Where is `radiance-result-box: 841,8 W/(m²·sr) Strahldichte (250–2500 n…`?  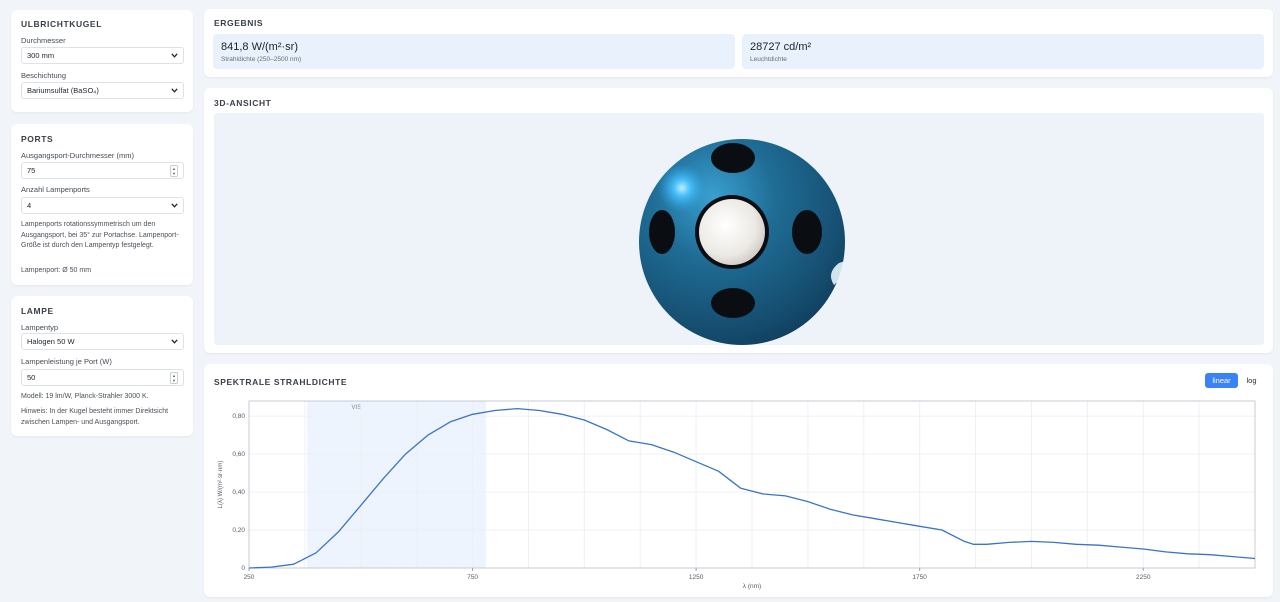
radiance-result-box: 841,8 W/(m²·sr) Strahldichte (250–2500 n… is located at coordinates (474, 51).